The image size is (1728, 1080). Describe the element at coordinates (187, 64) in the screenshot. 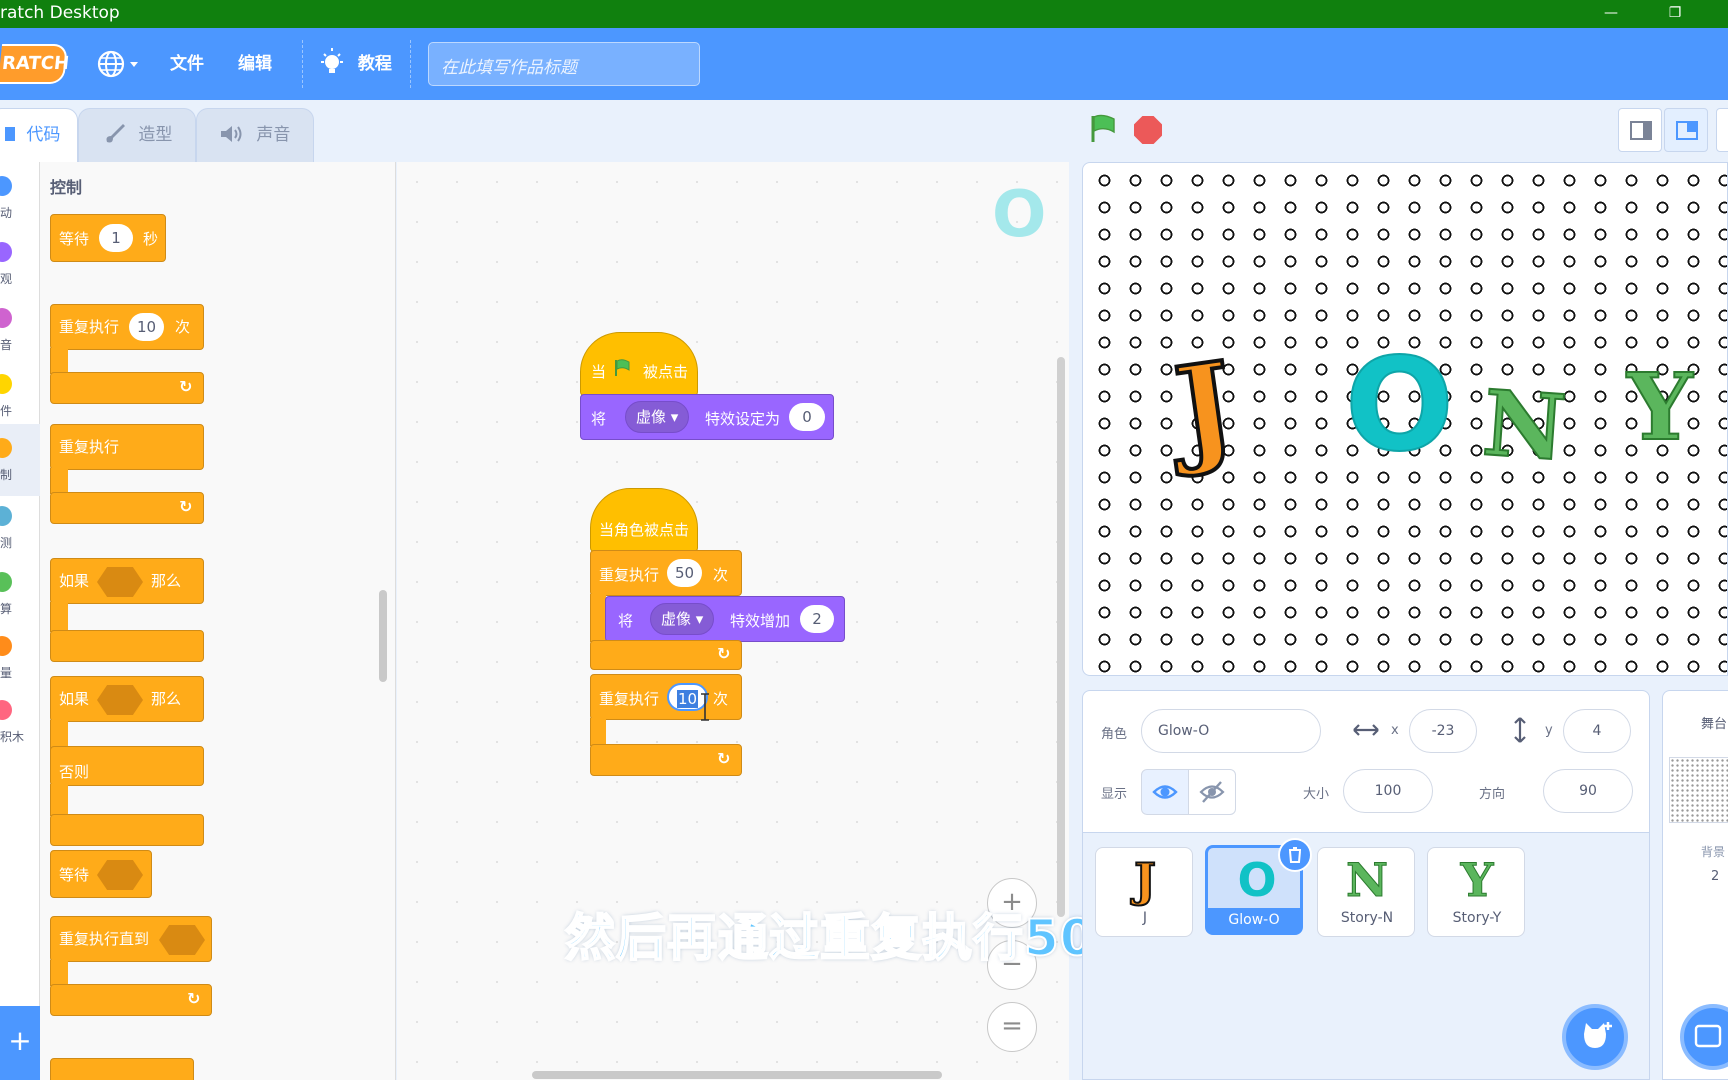

I see `file-menu: 文件` at that location.